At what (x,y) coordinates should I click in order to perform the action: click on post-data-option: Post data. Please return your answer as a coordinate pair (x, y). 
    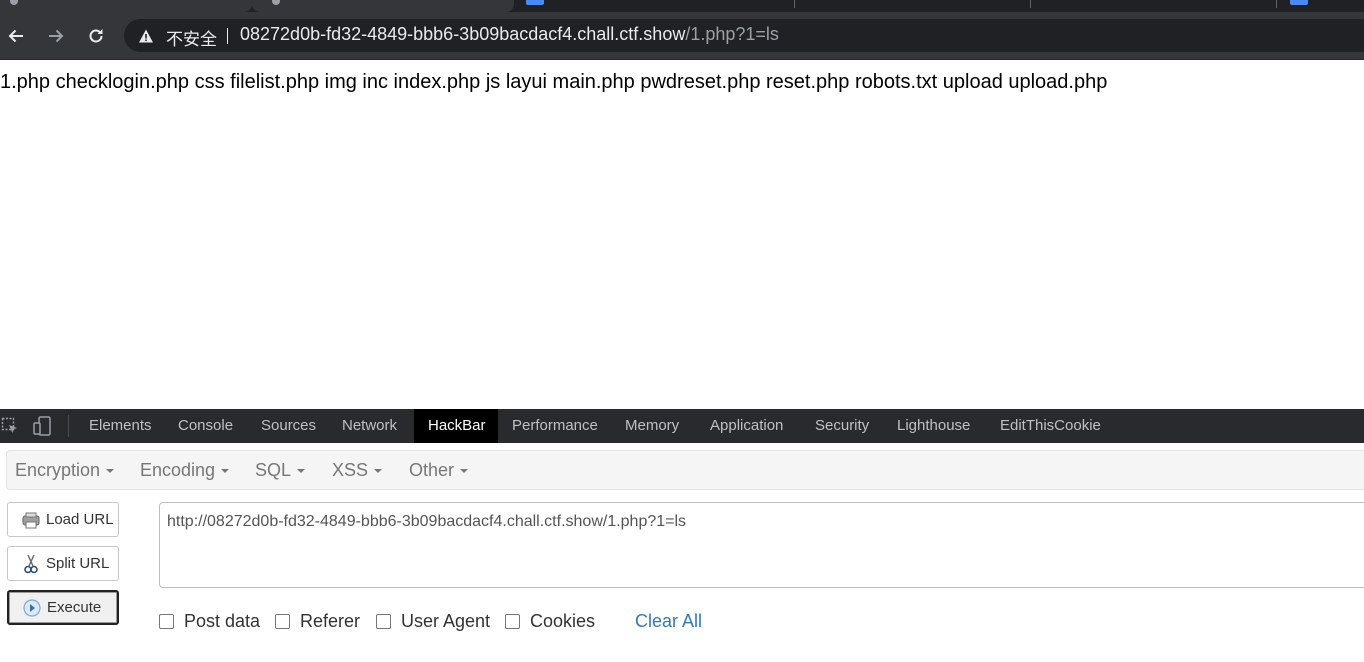
    Looking at the image, I should click on (209, 621).